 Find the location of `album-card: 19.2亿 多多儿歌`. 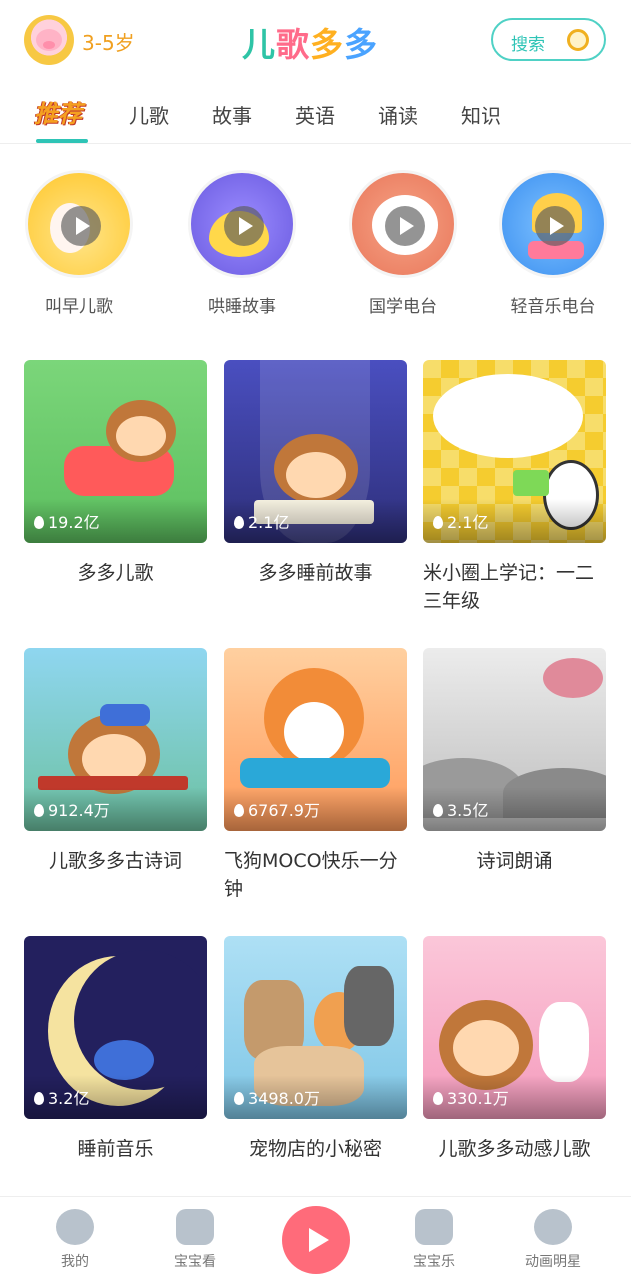

album-card: 19.2亿 多多儿歌 is located at coordinates (115, 473).